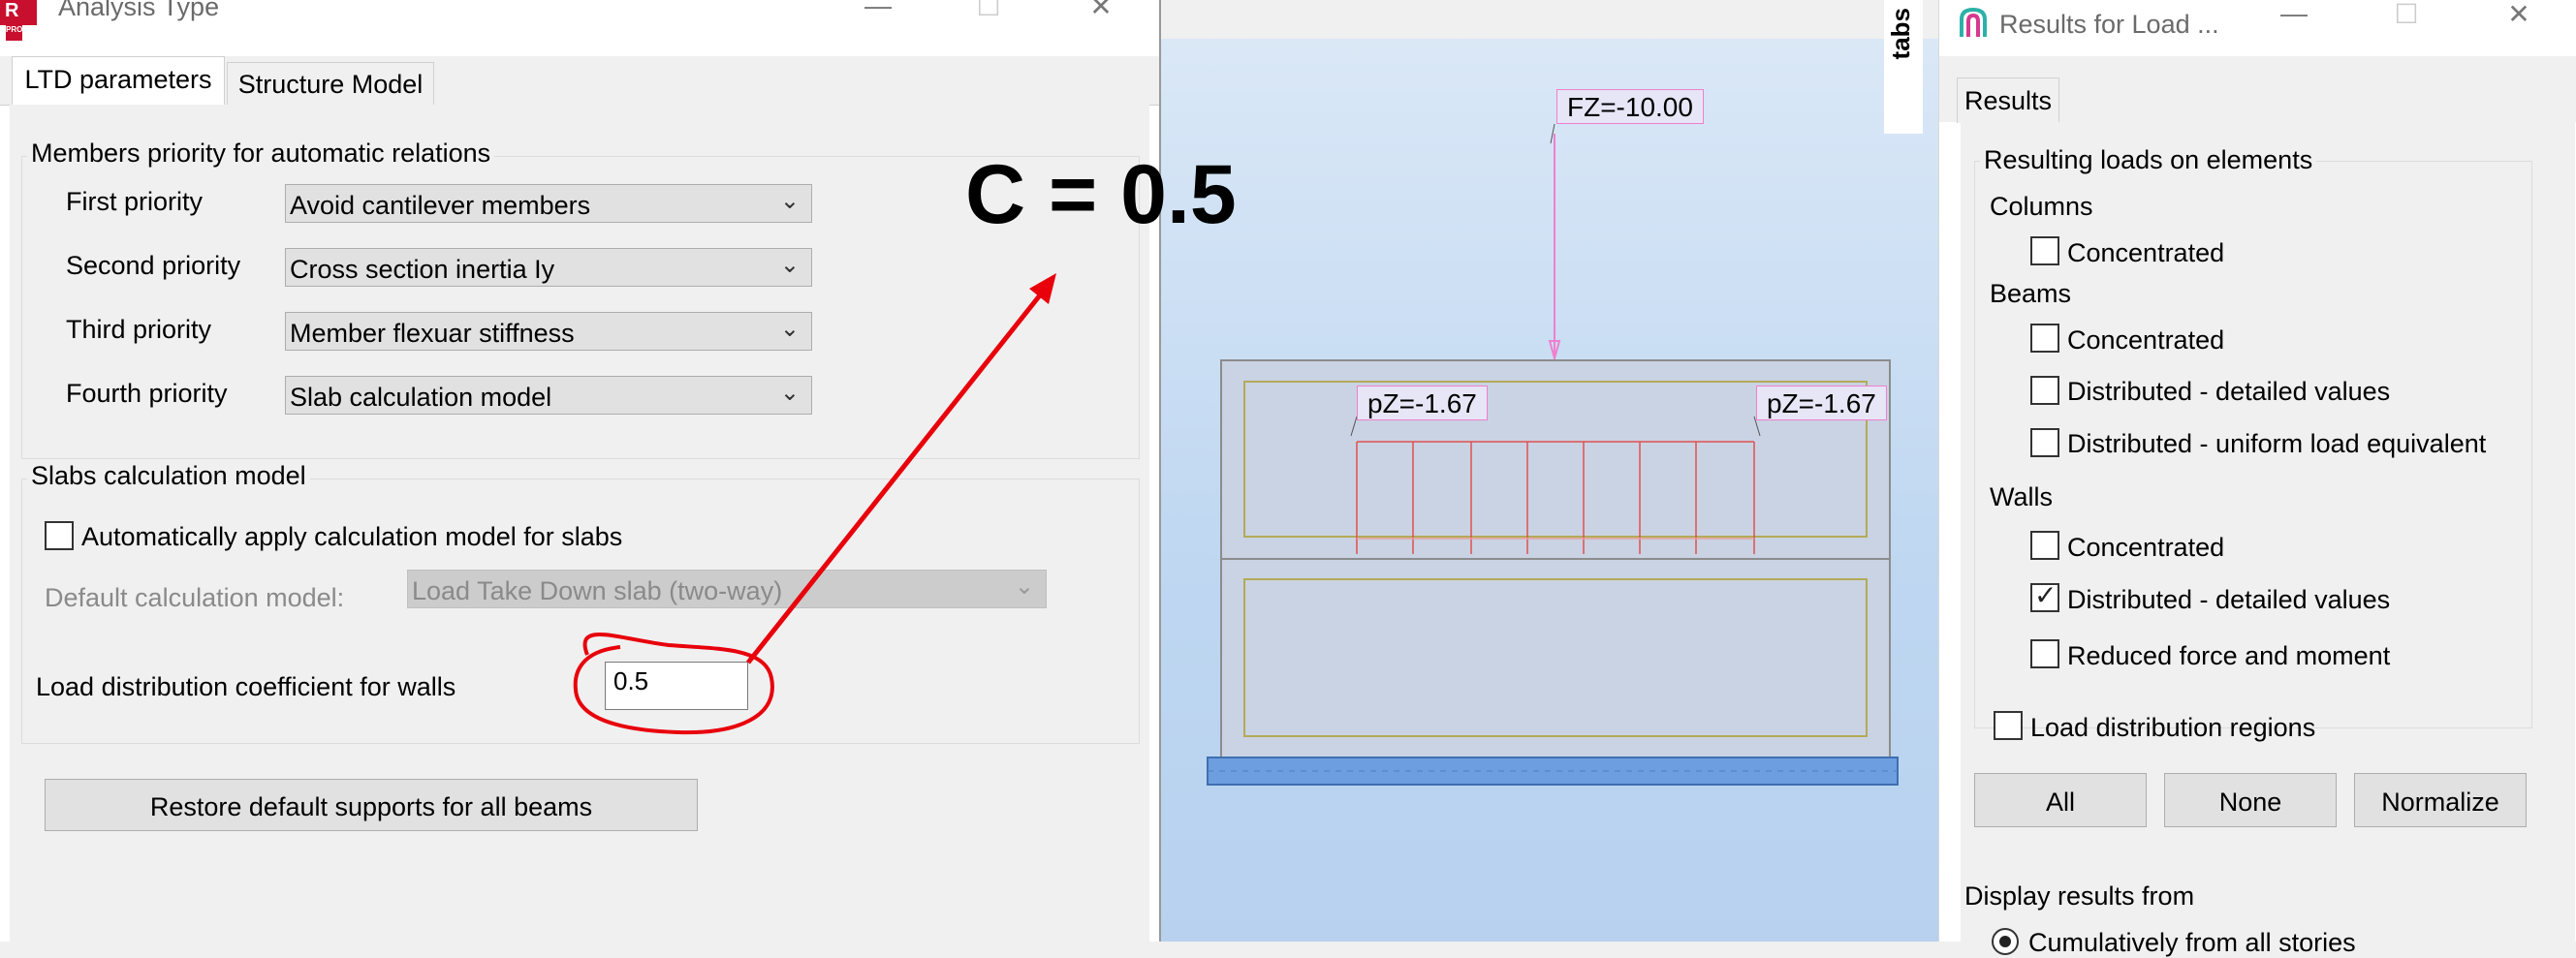  I want to click on tab-strip: LTD parameters Structure Model, so click(579, 81).